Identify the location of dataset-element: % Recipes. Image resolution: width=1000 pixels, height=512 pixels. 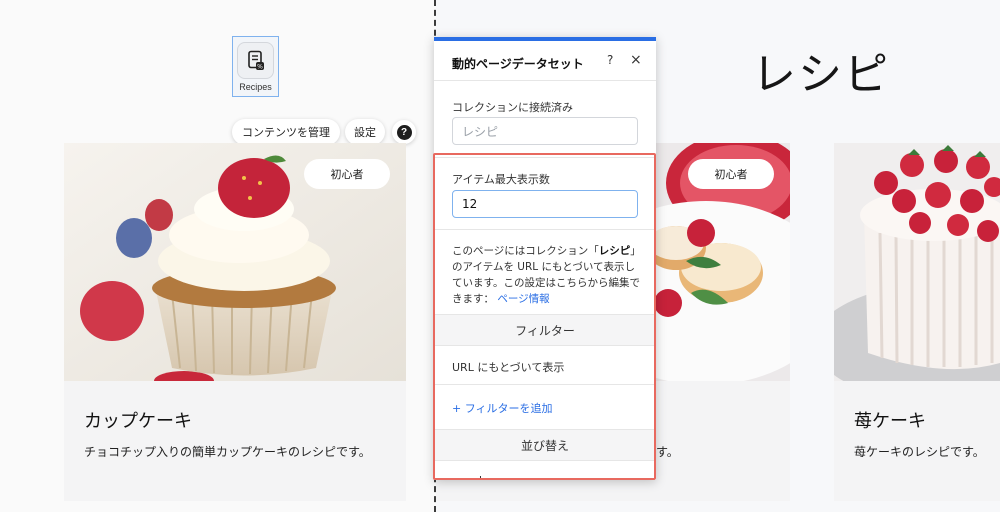
(255, 66).